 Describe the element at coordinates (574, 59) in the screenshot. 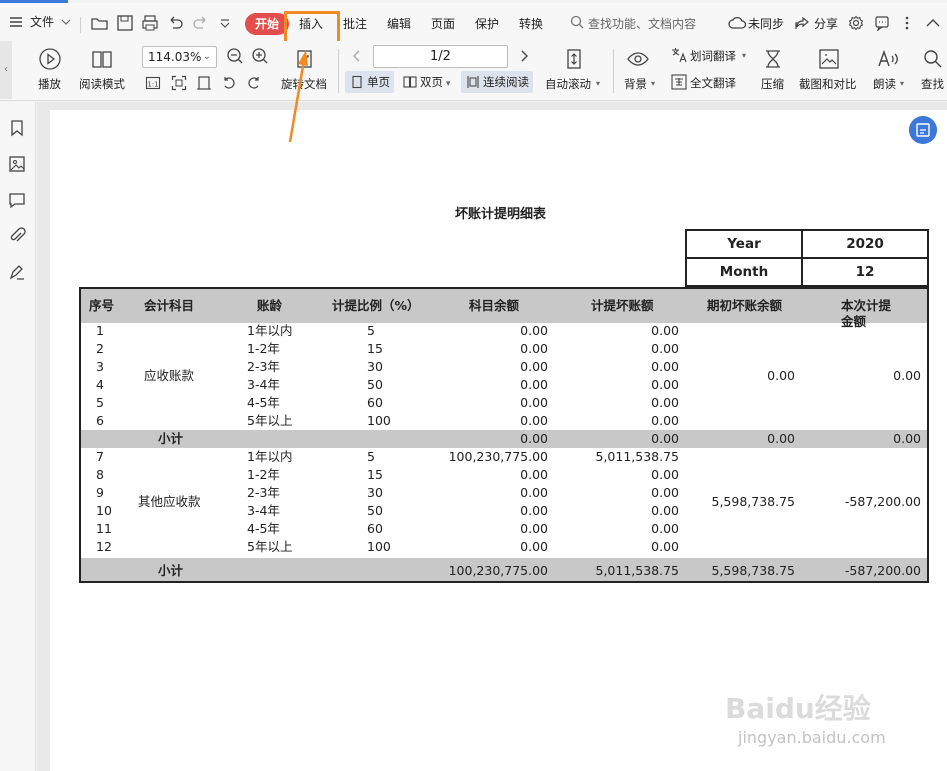

I see `auto-scroll-icon` at that location.